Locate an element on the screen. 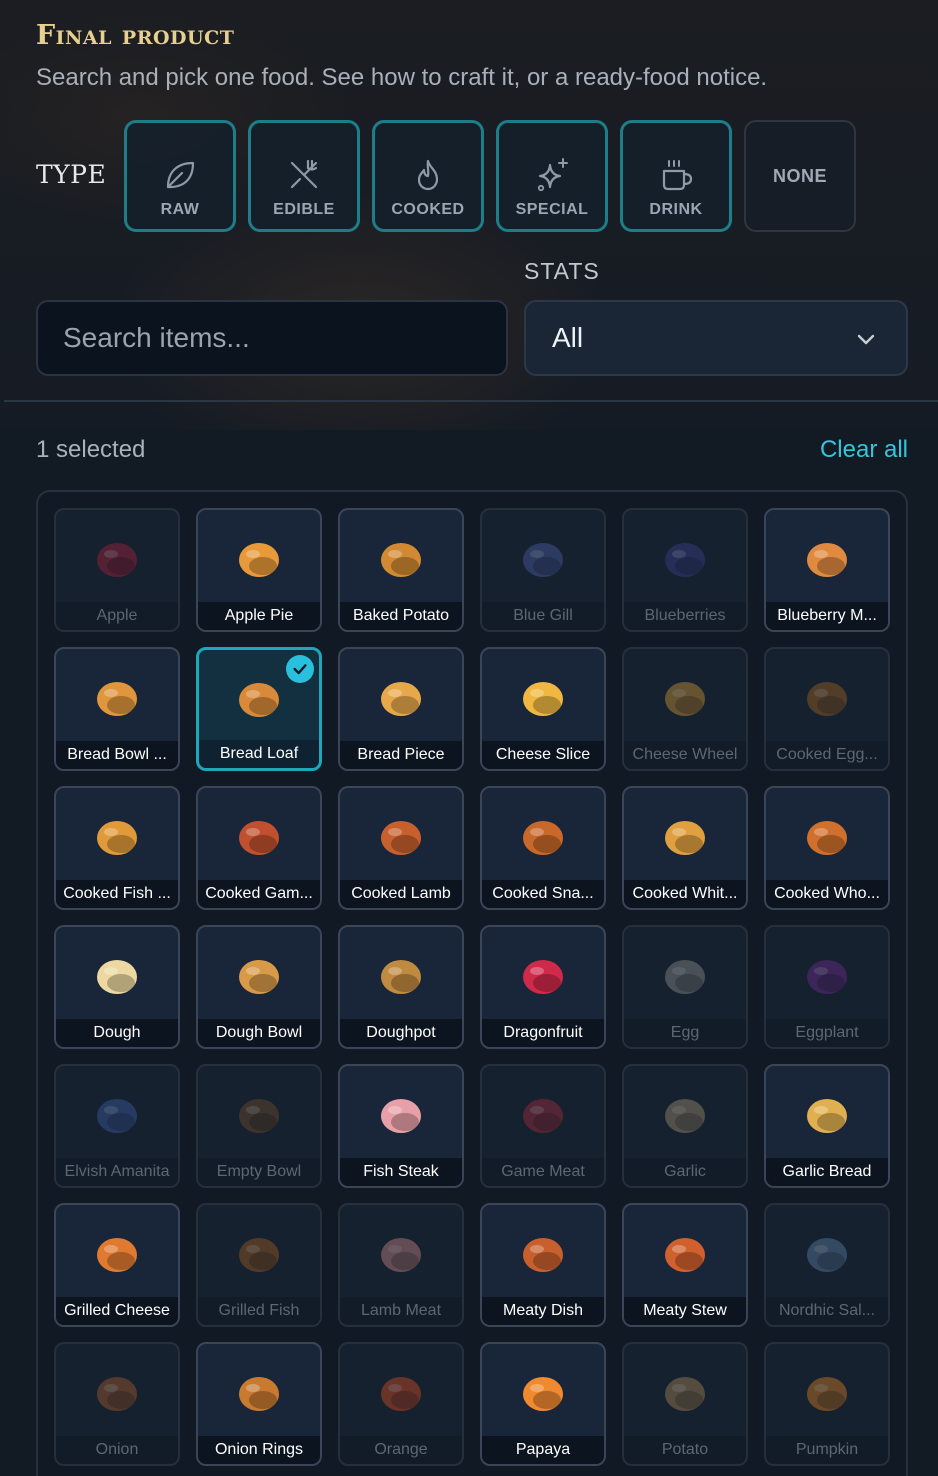  item-card: Grilled Cheese is located at coordinates (117, 1265).